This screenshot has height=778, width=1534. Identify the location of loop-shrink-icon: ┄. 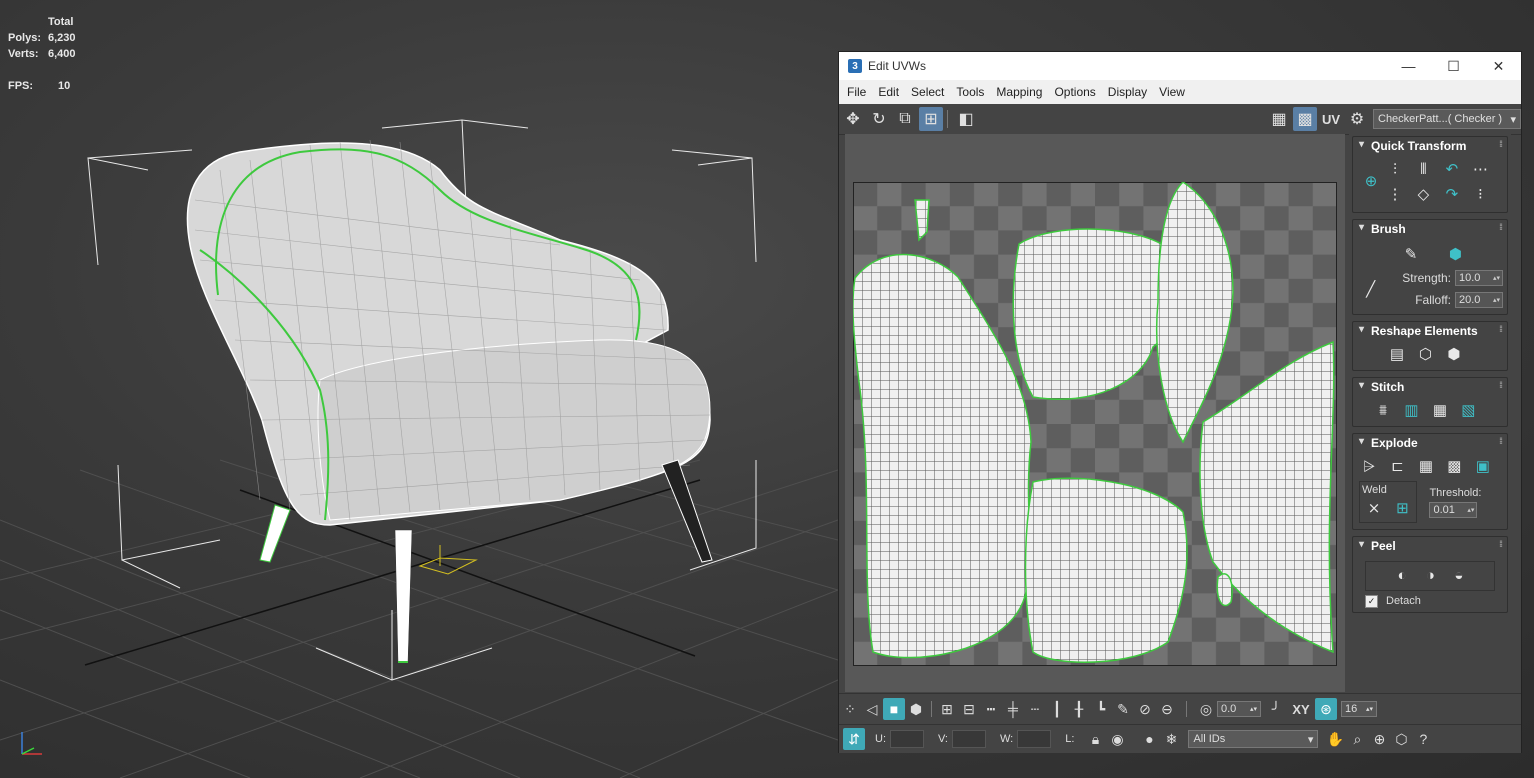
(1035, 709).